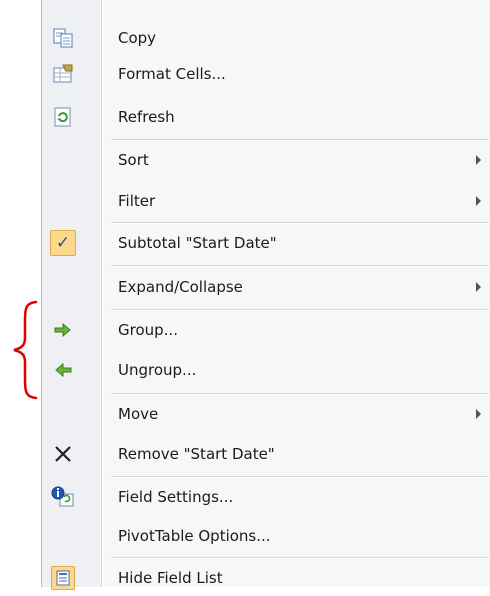 The width and height of the screenshot is (490, 596). What do you see at coordinates (265, 117) in the screenshot?
I see `menu-item-refresh: Refresh` at bounding box center [265, 117].